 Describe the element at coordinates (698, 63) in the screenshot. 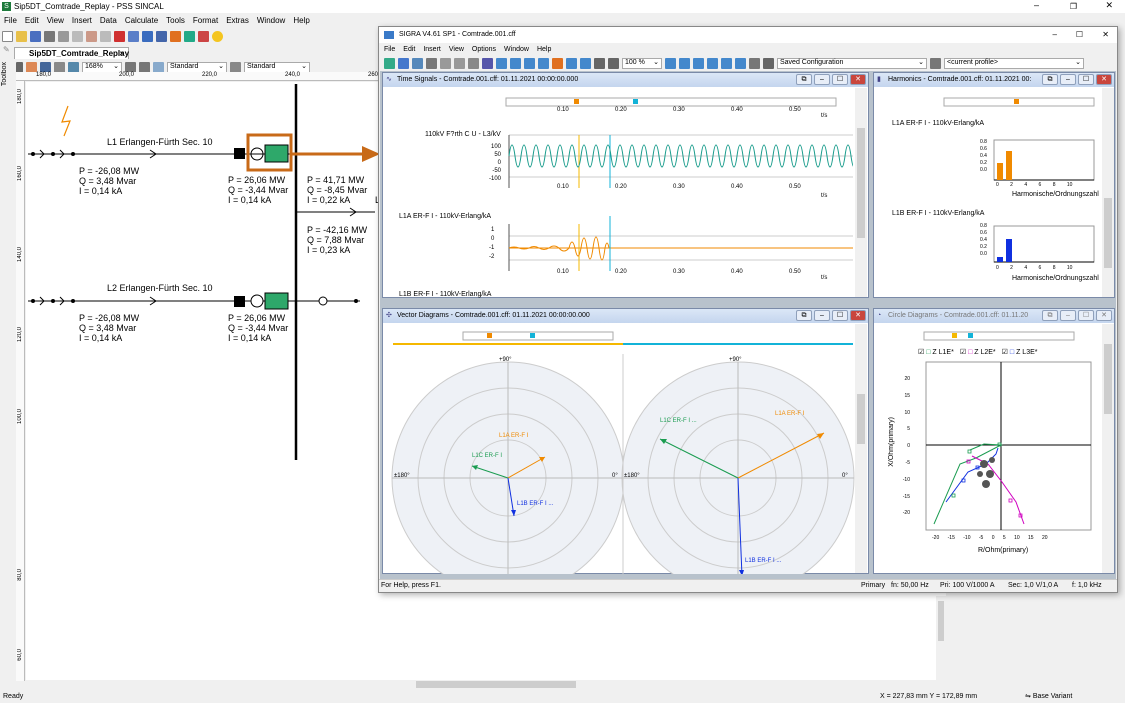

I see `fit-y-icon` at that location.